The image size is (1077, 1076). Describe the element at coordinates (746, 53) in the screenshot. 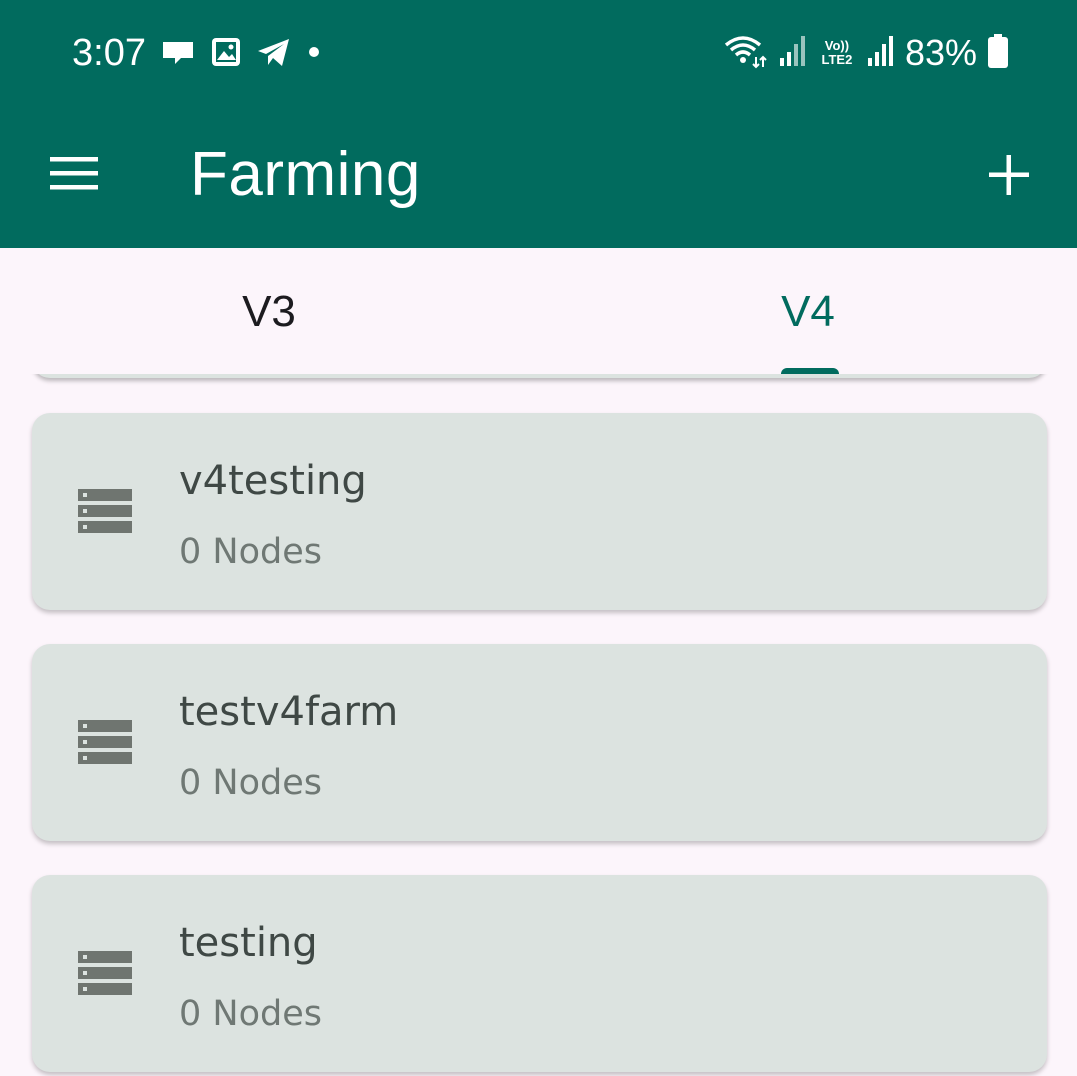

I see `wifi-icon` at that location.